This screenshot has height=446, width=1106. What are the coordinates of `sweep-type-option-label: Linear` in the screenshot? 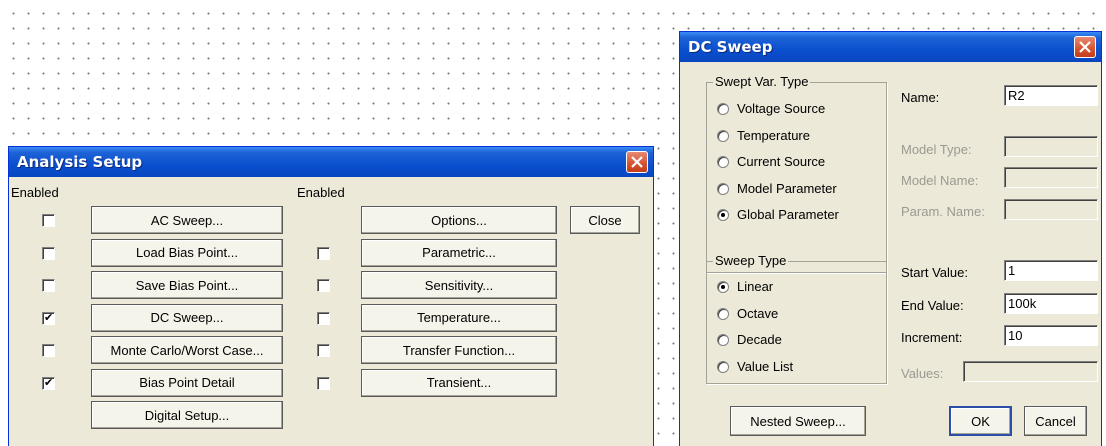 It's located at (755, 286).